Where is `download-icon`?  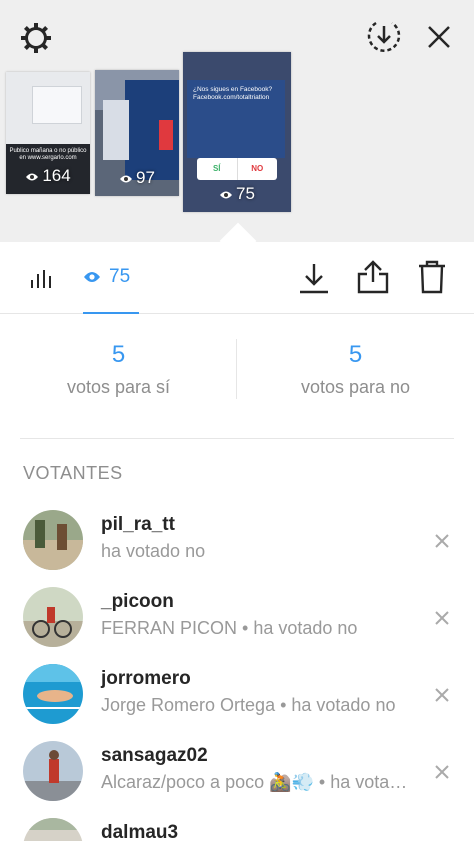
download-icon is located at coordinates (314, 278).